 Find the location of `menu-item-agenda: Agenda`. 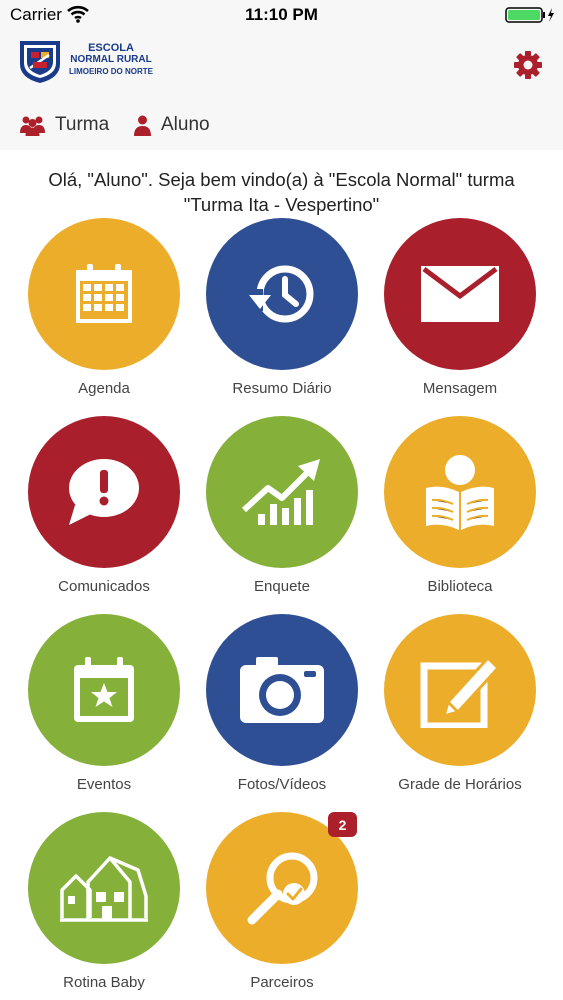

menu-item-agenda: Agenda is located at coordinates (104, 307).